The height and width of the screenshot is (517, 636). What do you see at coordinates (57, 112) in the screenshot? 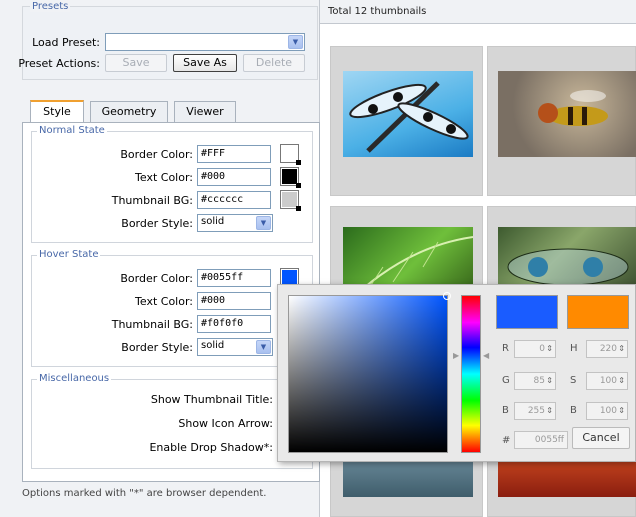
I see `tab-style: Style` at bounding box center [57, 112].